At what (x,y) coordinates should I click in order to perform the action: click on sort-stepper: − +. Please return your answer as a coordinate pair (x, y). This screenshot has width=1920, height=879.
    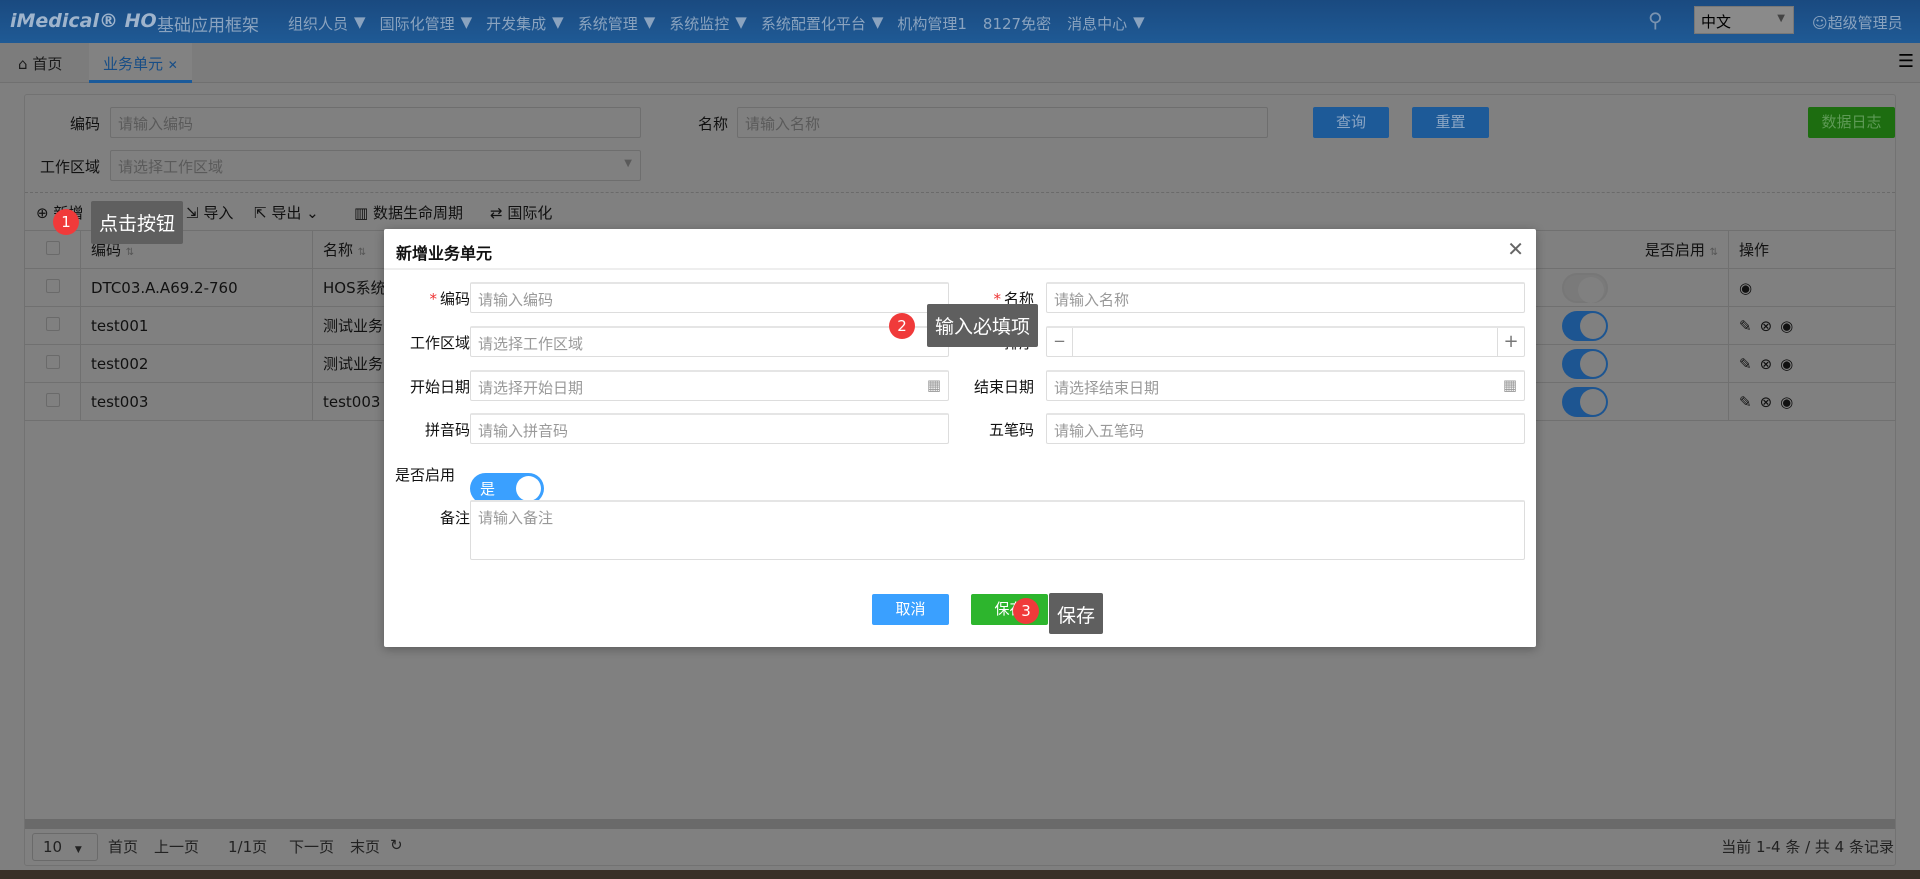
    Looking at the image, I should click on (1285, 341).